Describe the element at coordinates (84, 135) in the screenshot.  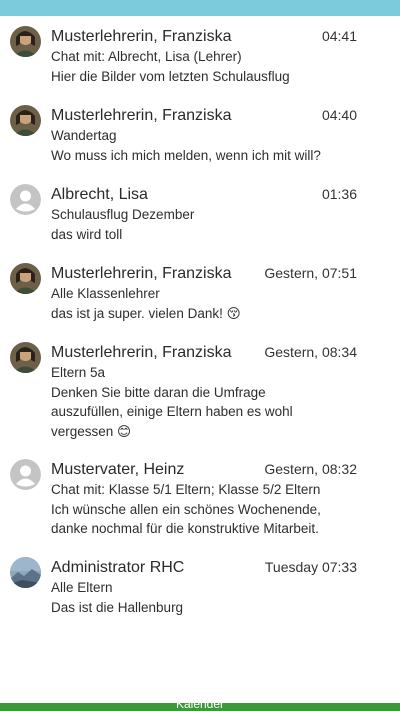
I see `message-line: Wandertag` at that location.